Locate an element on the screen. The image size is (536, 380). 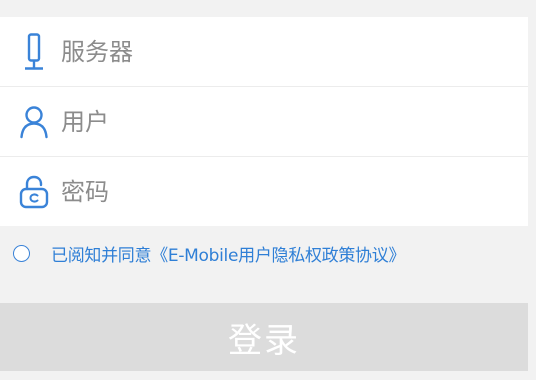
privacy-agreement: 已阅知并同意《E-Mobile用户隐私权政策协议》 is located at coordinates (209, 253).